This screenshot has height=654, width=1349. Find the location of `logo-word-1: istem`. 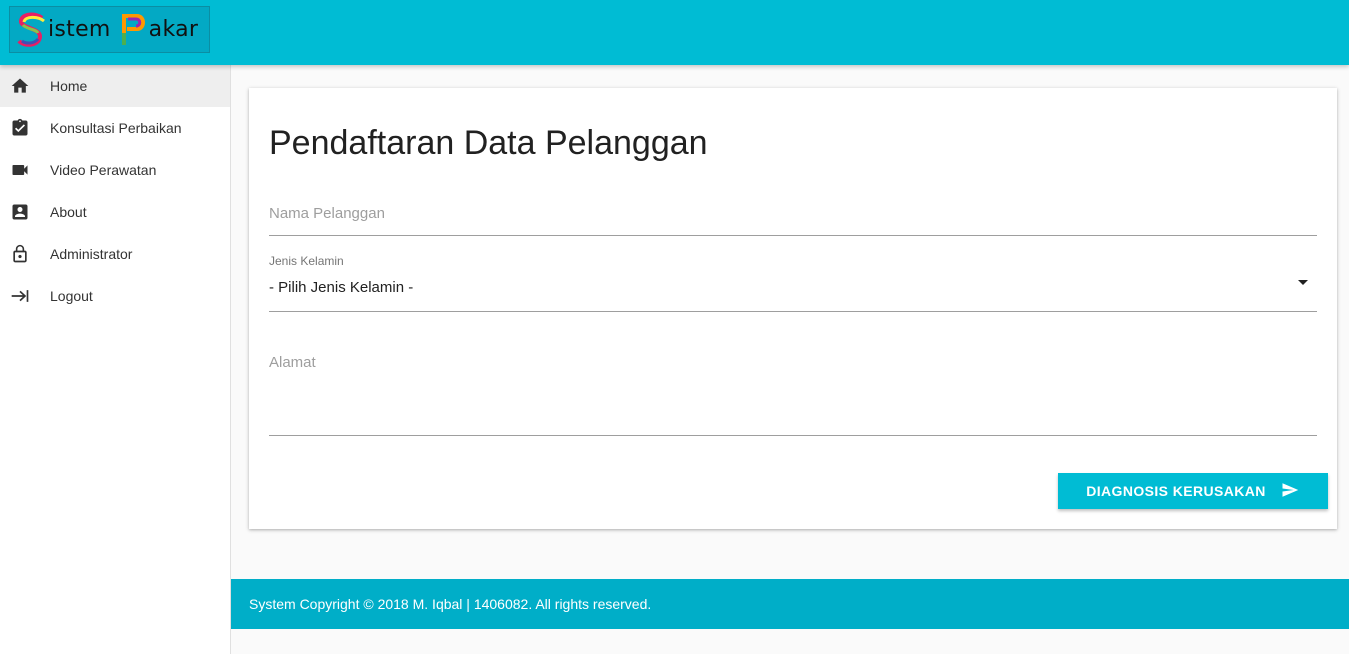

logo-word-1: istem is located at coordinates (79, 29).